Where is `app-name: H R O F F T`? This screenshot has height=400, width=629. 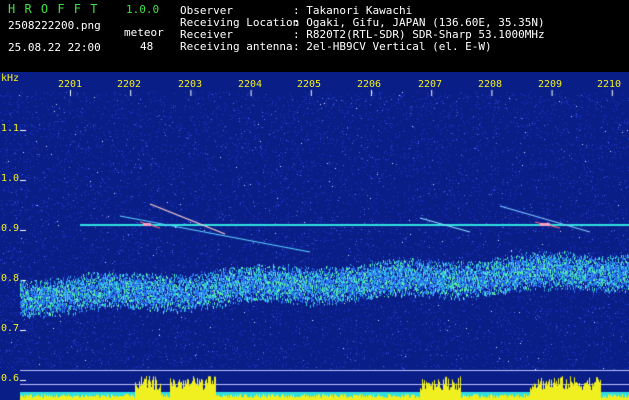 app-name: H R O F F T is located at coordinates (53, 9).